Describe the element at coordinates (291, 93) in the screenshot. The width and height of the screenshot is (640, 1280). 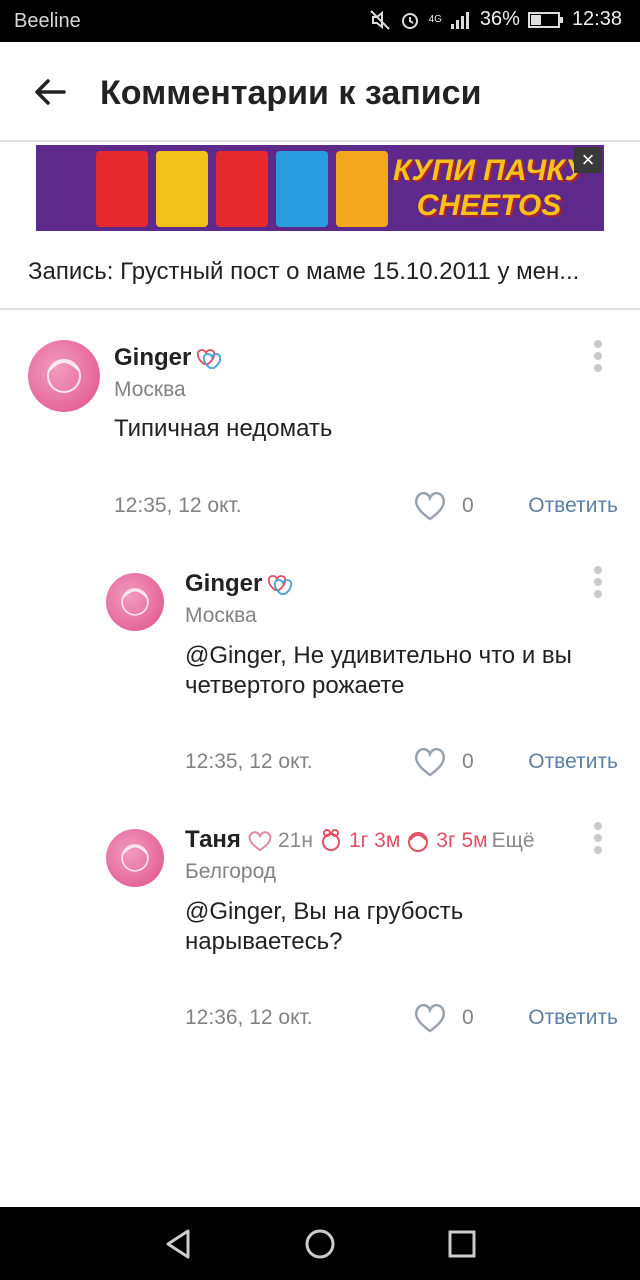
I see `page-title: Комментарии к записи` at that location.